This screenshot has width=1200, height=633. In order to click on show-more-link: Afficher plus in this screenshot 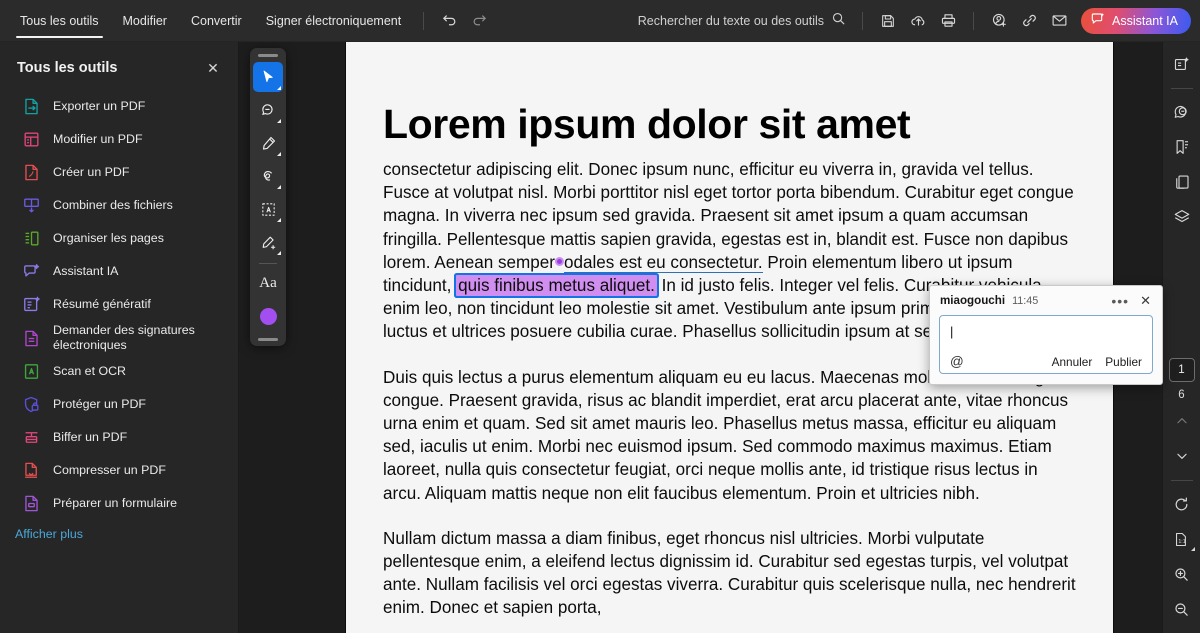, I will do `click(119, 530)`.